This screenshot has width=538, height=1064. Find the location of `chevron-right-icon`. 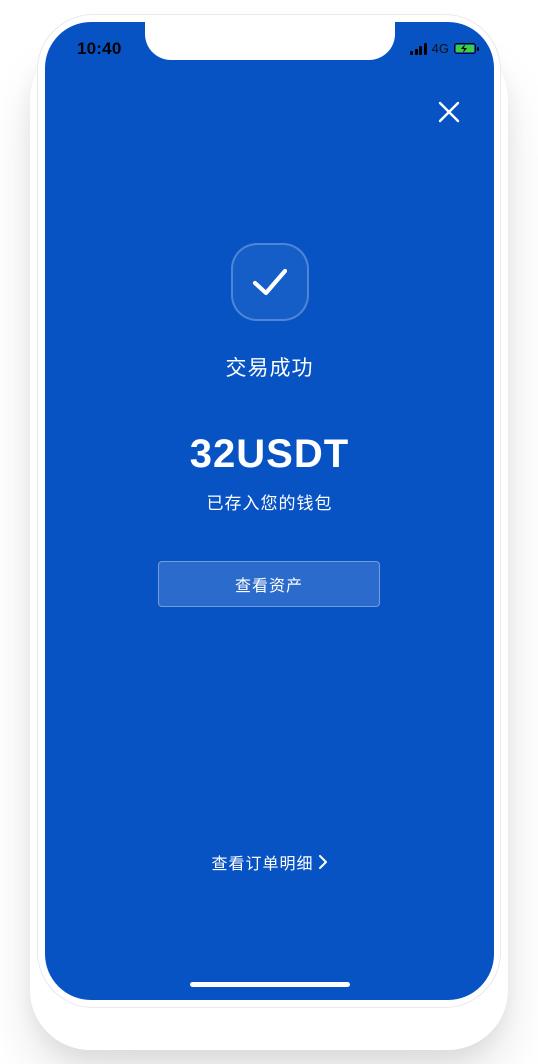

chevron-right-icon is located at coordinates (322, 862).